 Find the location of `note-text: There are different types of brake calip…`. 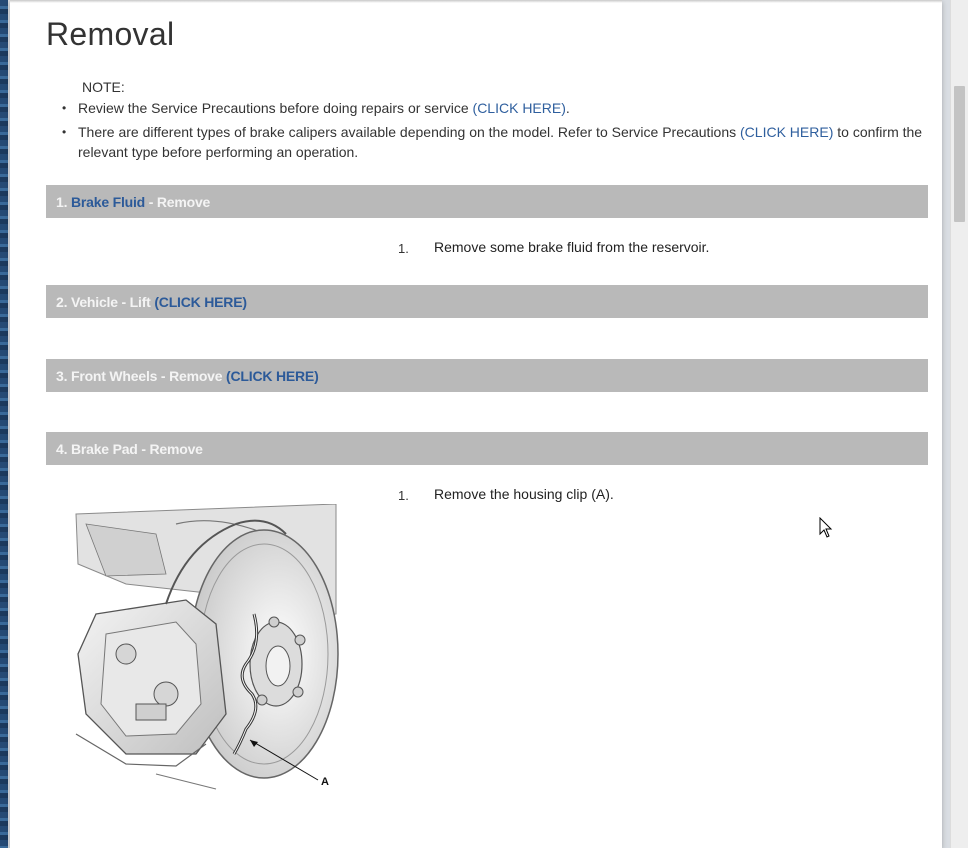

note-text: There are different types of brake calip… is located at coordinates (409, 132).